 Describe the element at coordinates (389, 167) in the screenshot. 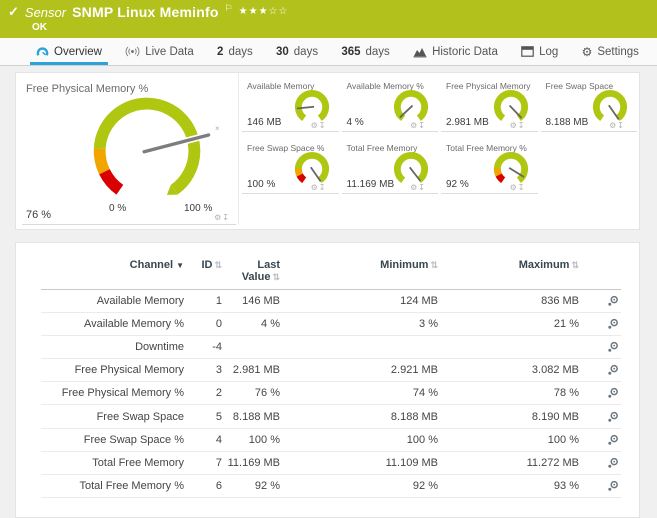

I see `small-gauge-cell: Total Free Memory 11.169 MB ⚙↧` at that location.